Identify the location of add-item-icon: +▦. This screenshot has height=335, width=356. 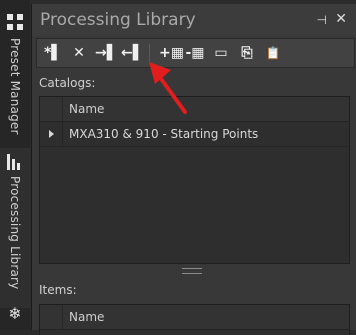
(171, 53).